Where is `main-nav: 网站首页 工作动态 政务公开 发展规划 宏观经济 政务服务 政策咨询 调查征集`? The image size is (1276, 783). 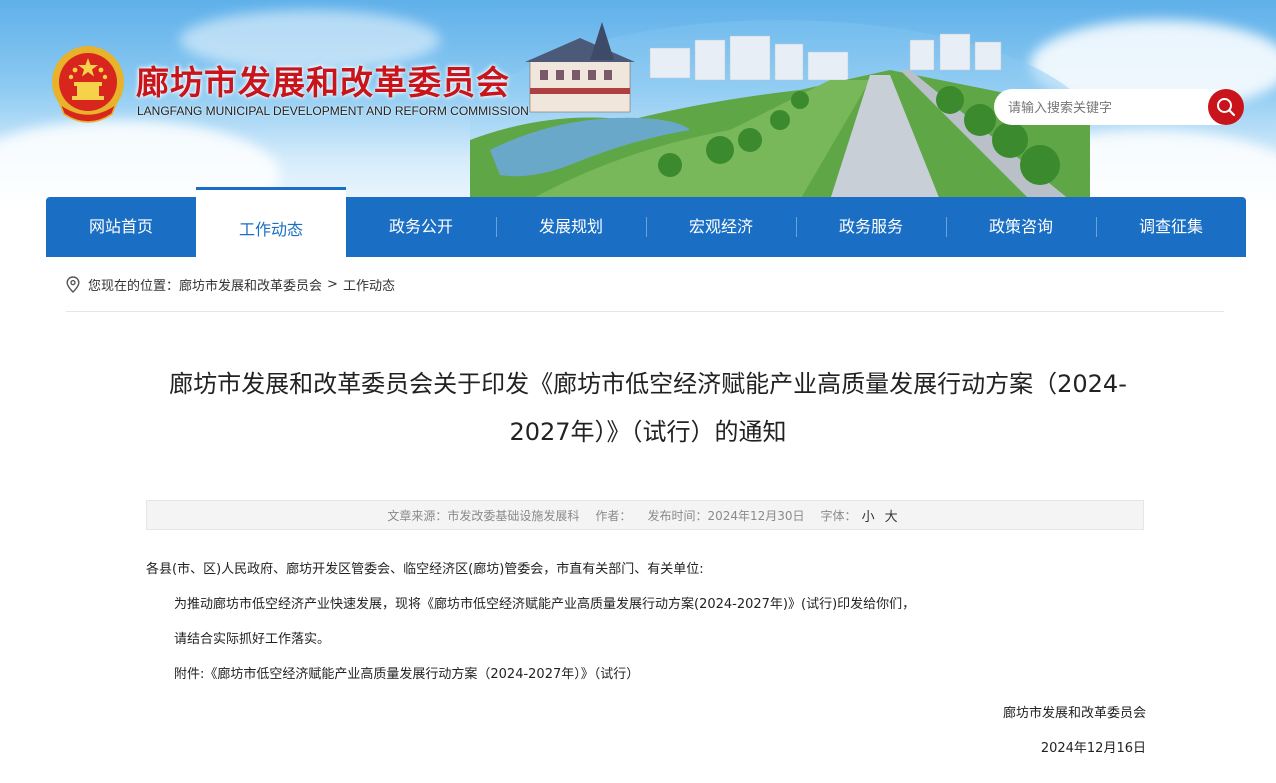 main-nav: 网站首页 工作动态 政务公开 发展规划 宏观经济 政务服务 政策咨询 调查征集 is located at coordinates (646, 222).